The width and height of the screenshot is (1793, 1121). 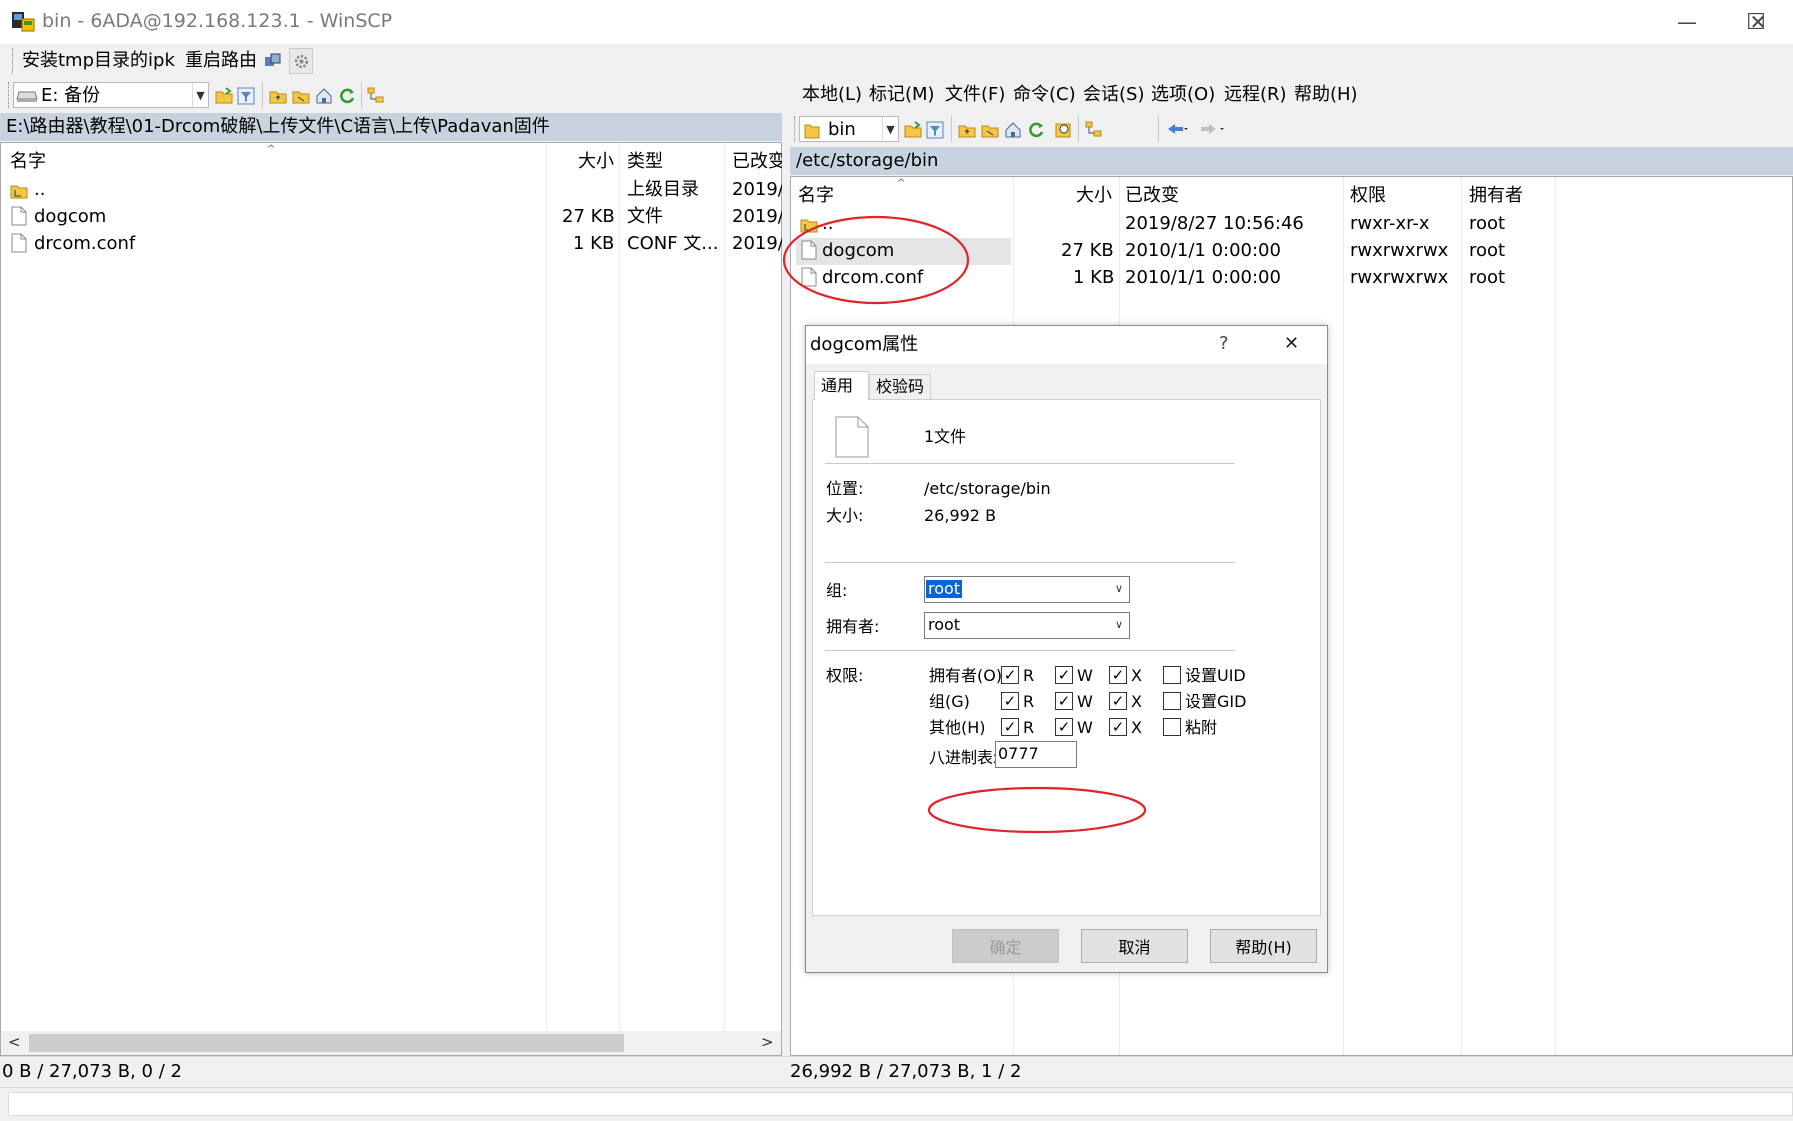 I want to click on scroll-left-icon: <, so click(x=14, y=1042).